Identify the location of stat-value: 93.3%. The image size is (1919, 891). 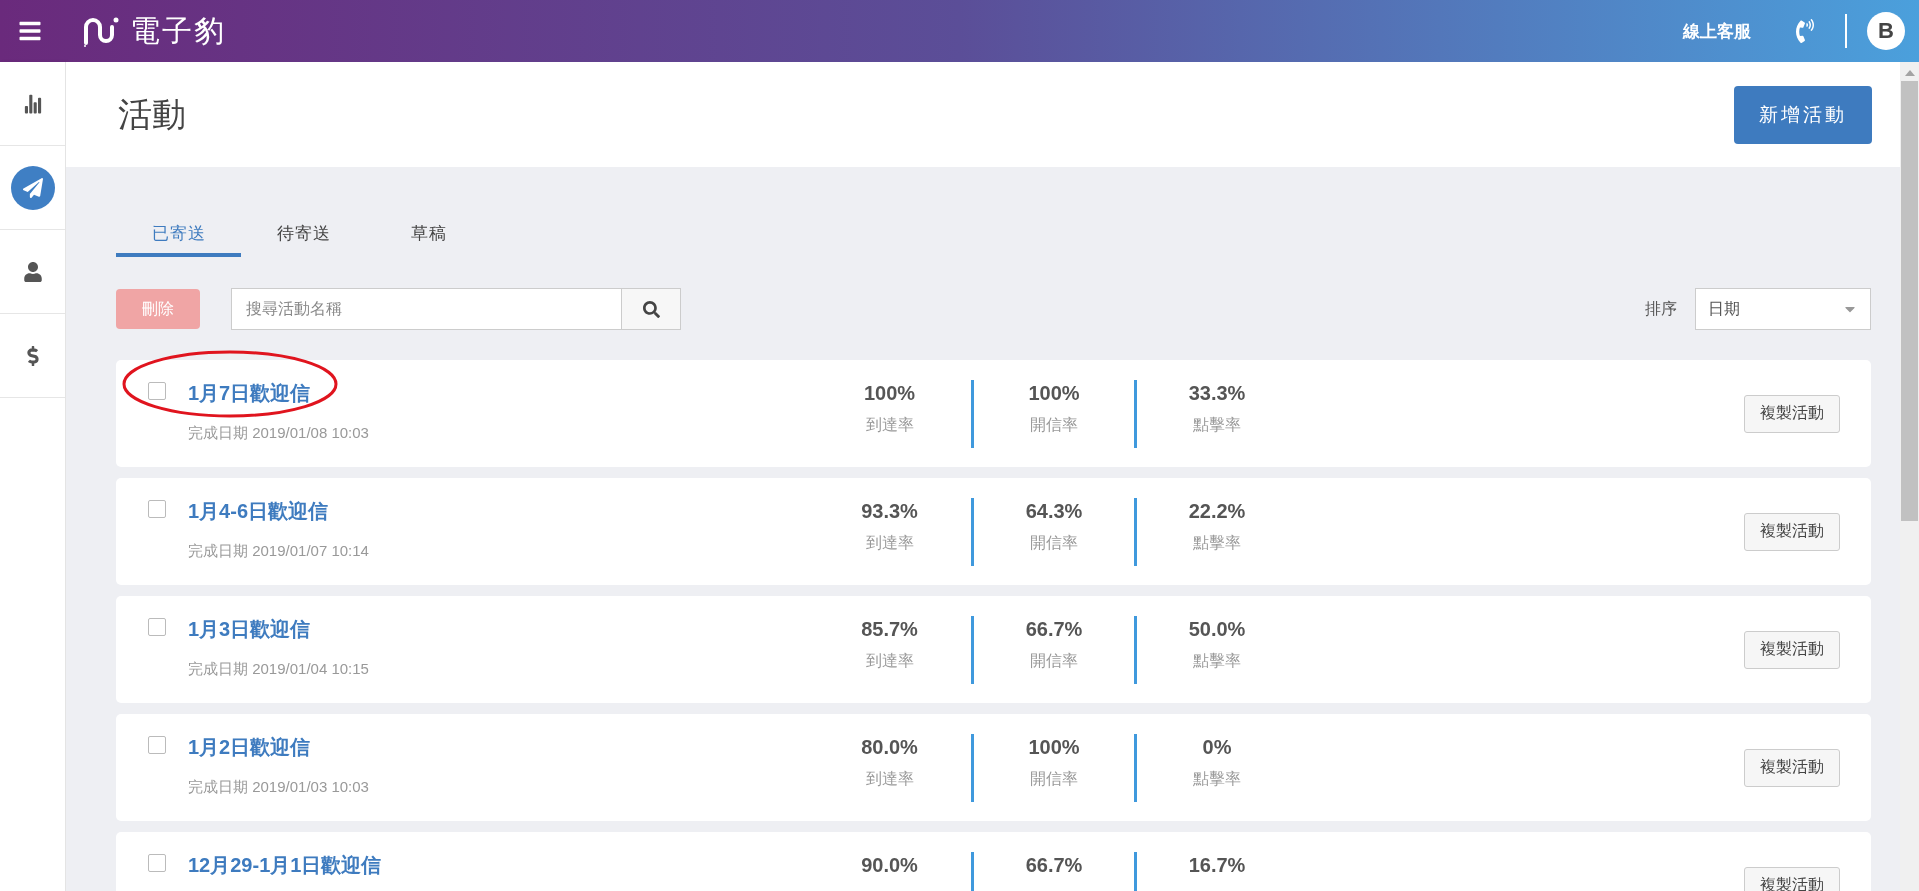
(889, 511).